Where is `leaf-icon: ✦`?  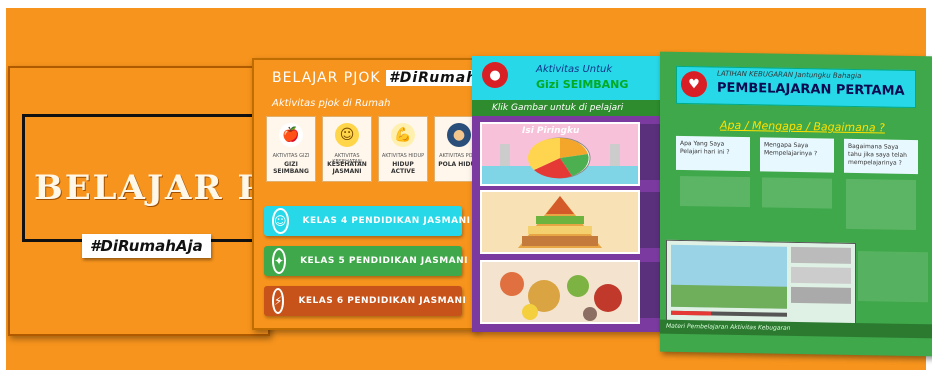 leaf-icon: ✦ is located at coordinates (279, 261).